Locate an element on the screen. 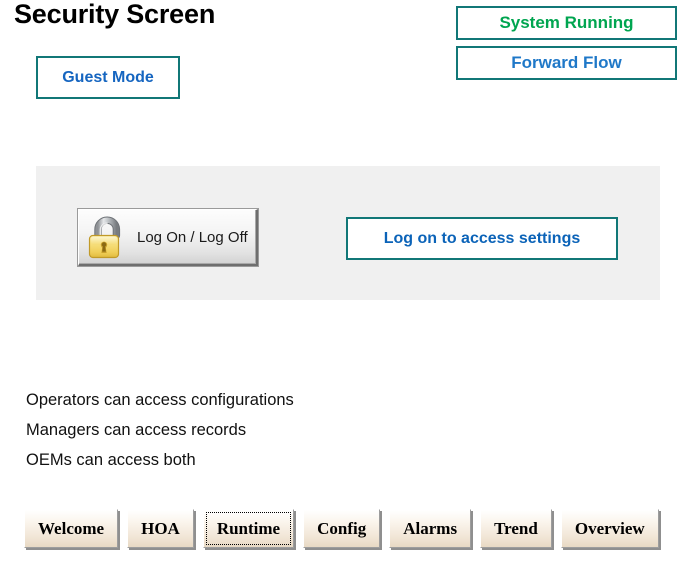 The height and width of the screenshot is (563, 692). tab-config: Config is located at coordinates (342, 528).